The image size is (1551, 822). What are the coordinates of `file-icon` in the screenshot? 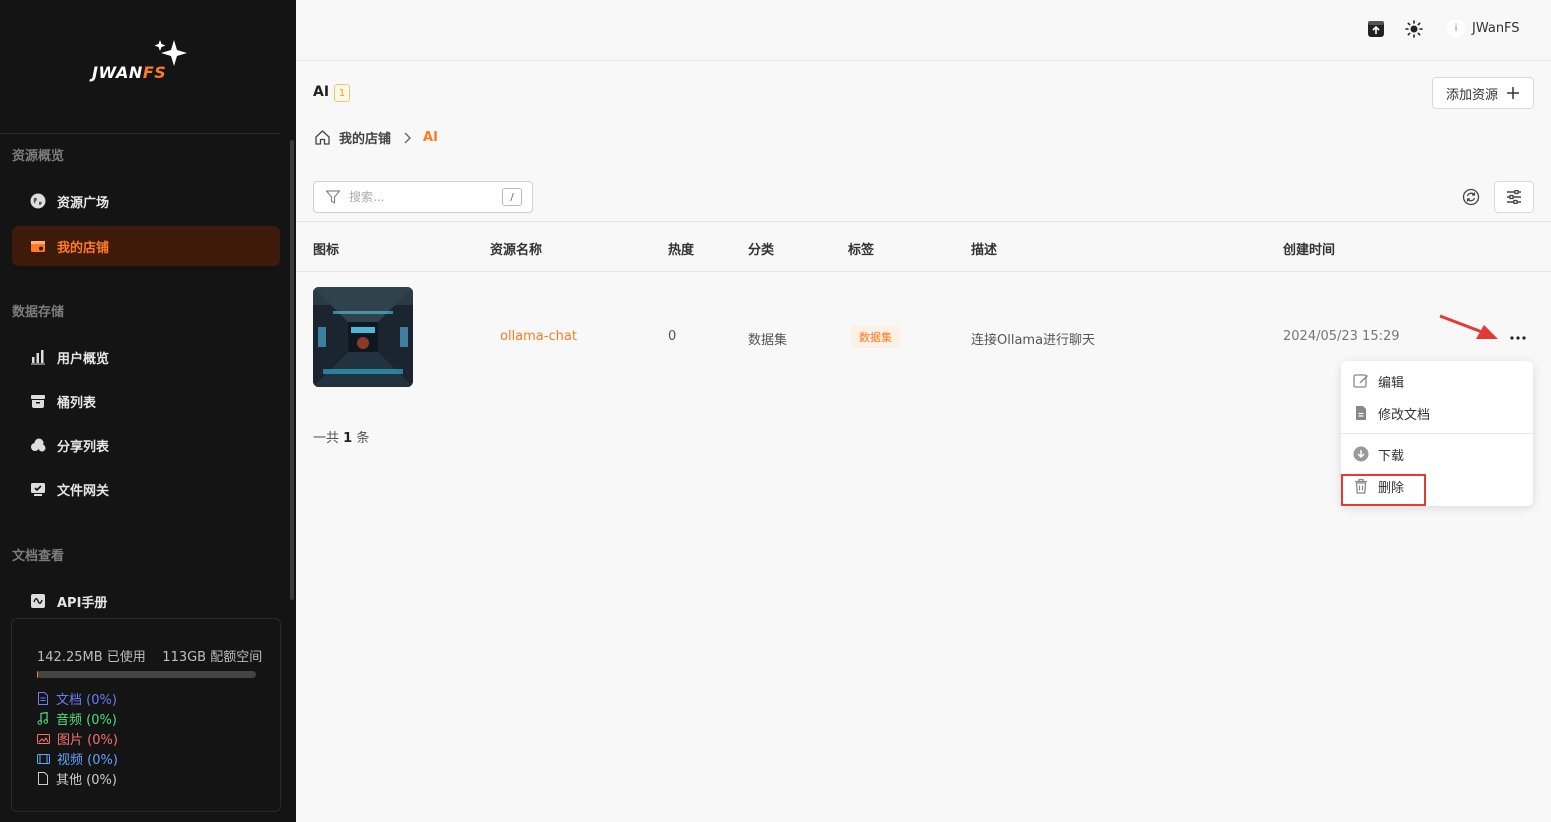 It's located at (43, 778).